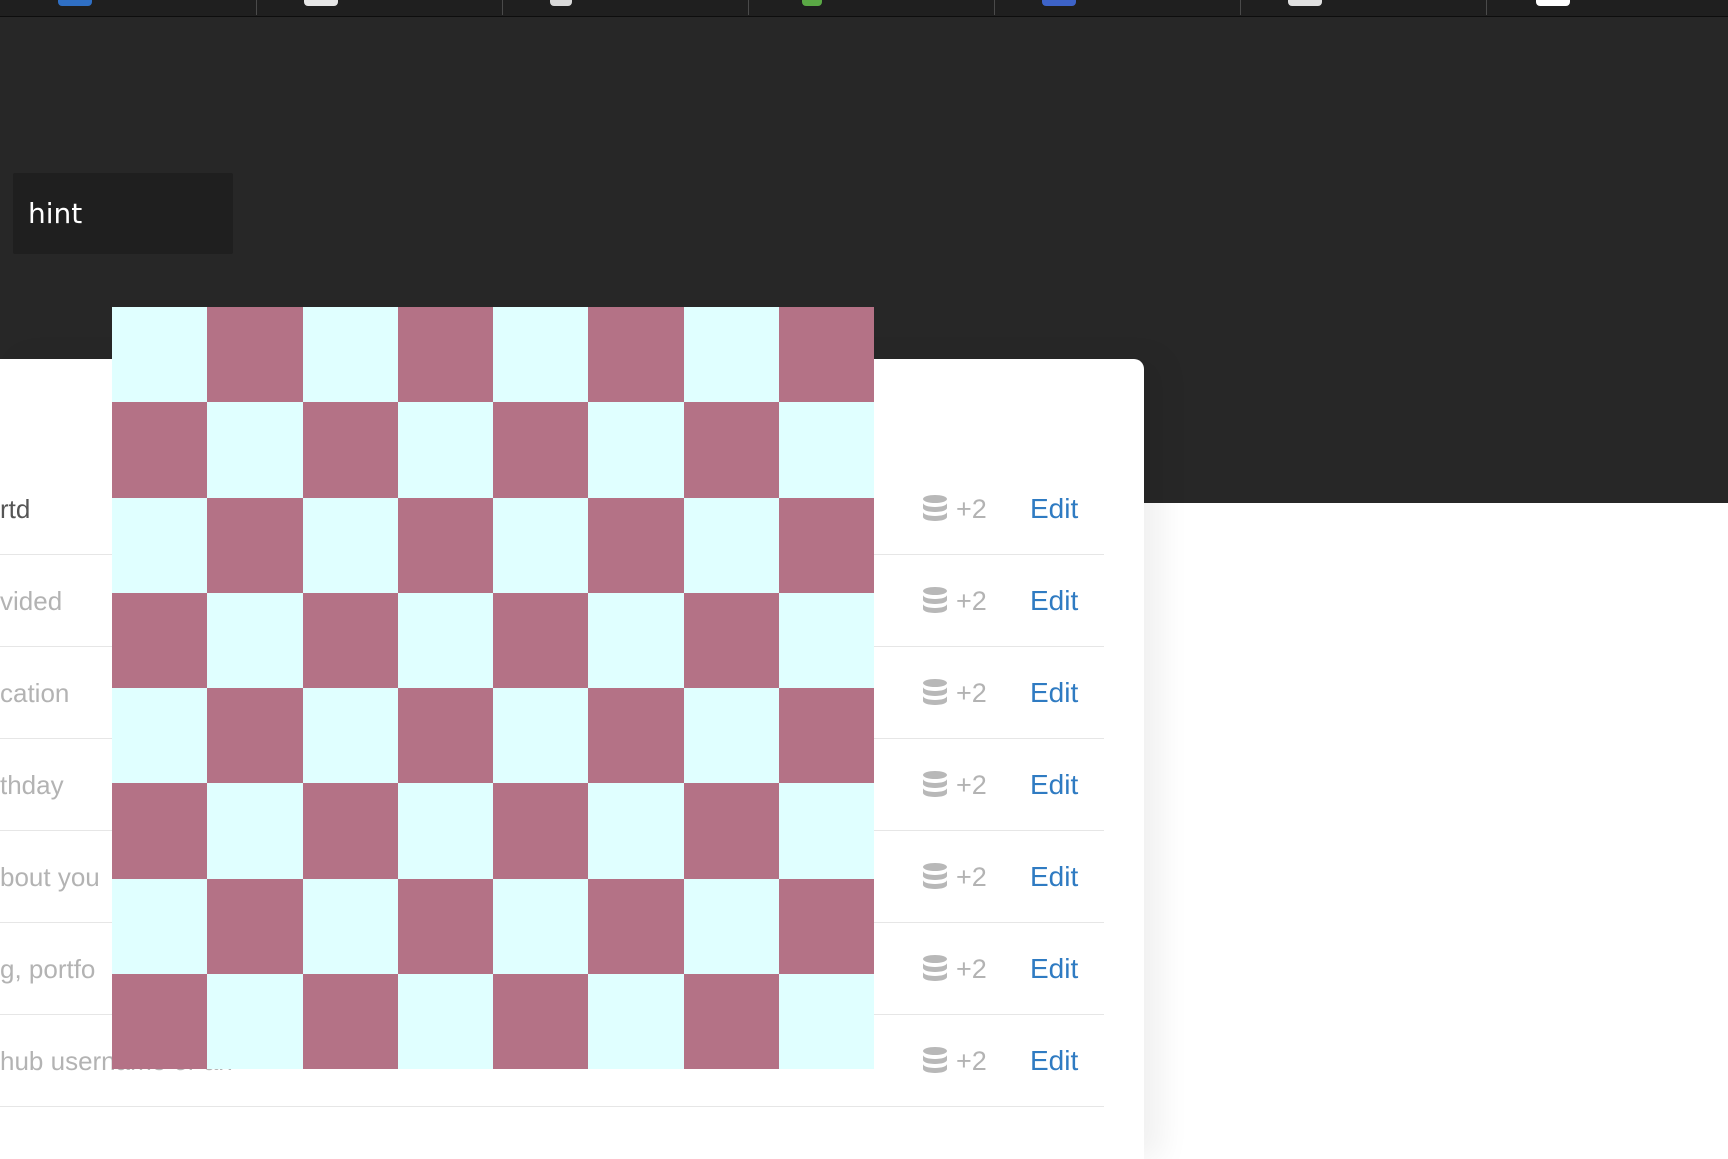 The image size is (1728, 1159). Describe the element at coordinates (123, 213) in the screenshot. I see `hint-tooltip: hint` at that location.